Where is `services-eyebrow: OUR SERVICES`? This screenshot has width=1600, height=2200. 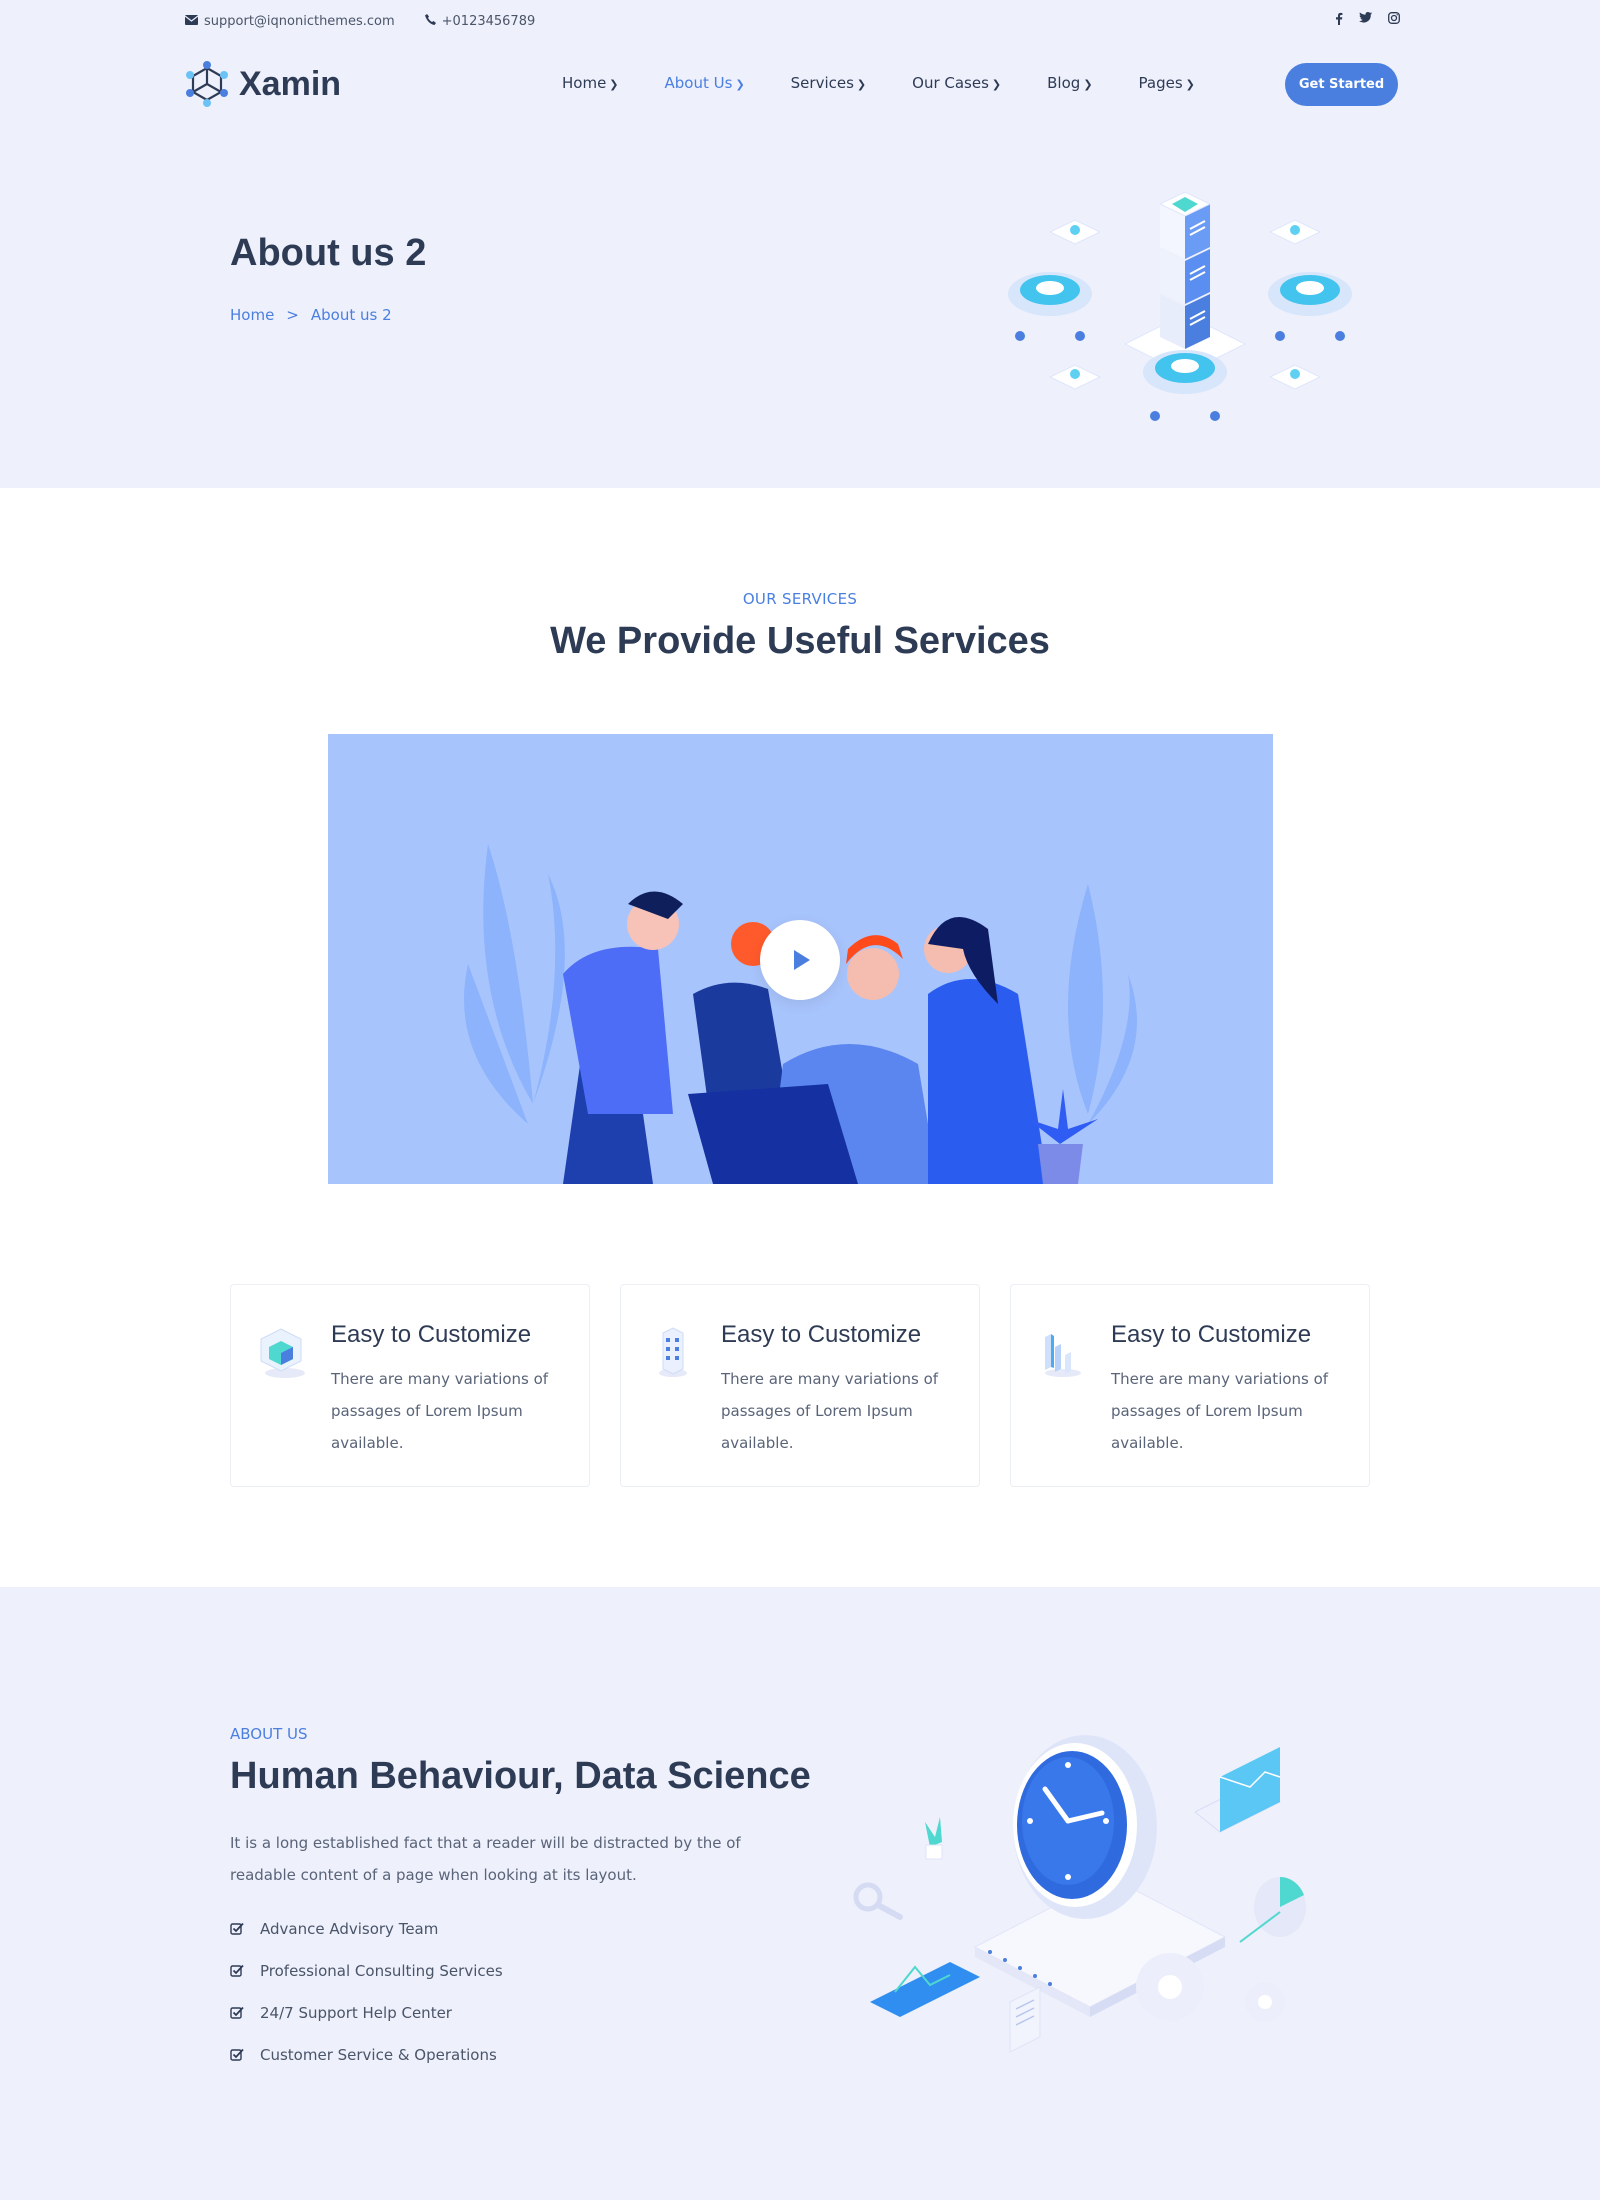
services-eyebrow: OUR SERVICES is located at coordinates (800, 599).